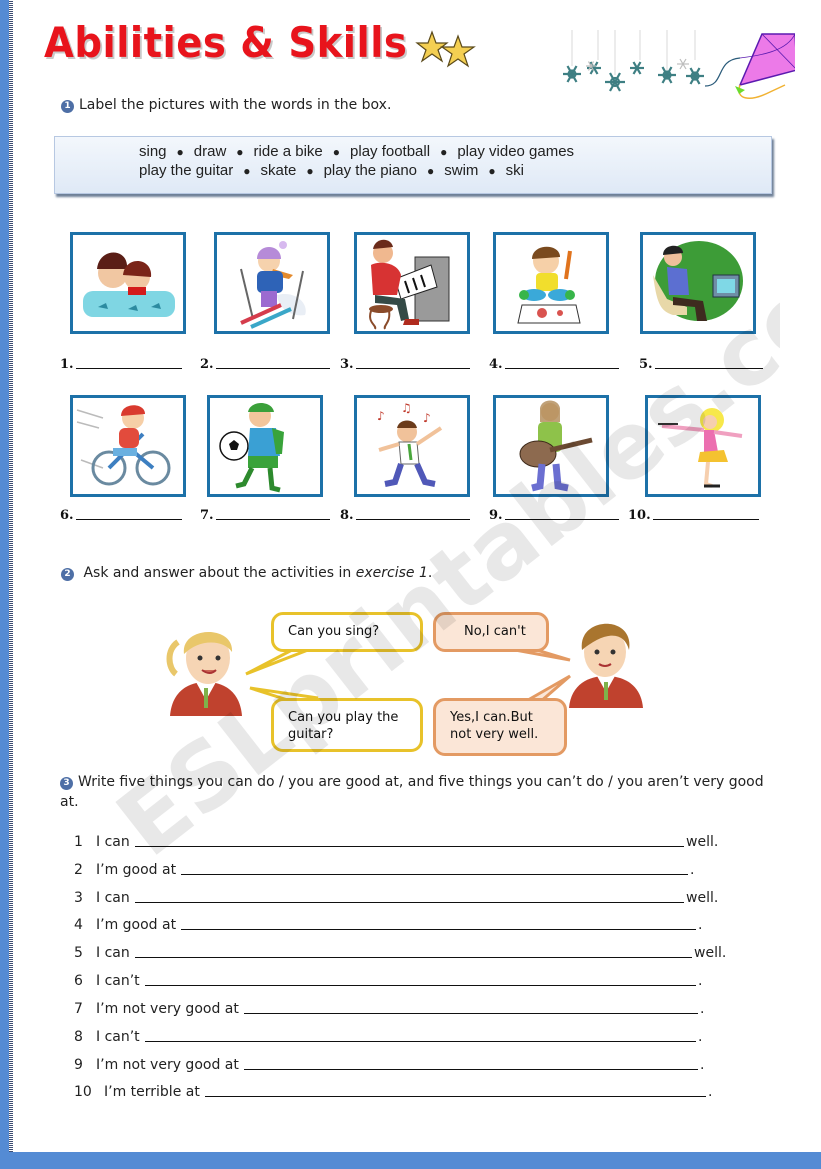 The width and height of the screenshot is (821, 1169). What do you see at coordinates (78, 953) in the screenshot?
I see `line-number: 5` at bounding box center [78, 953].